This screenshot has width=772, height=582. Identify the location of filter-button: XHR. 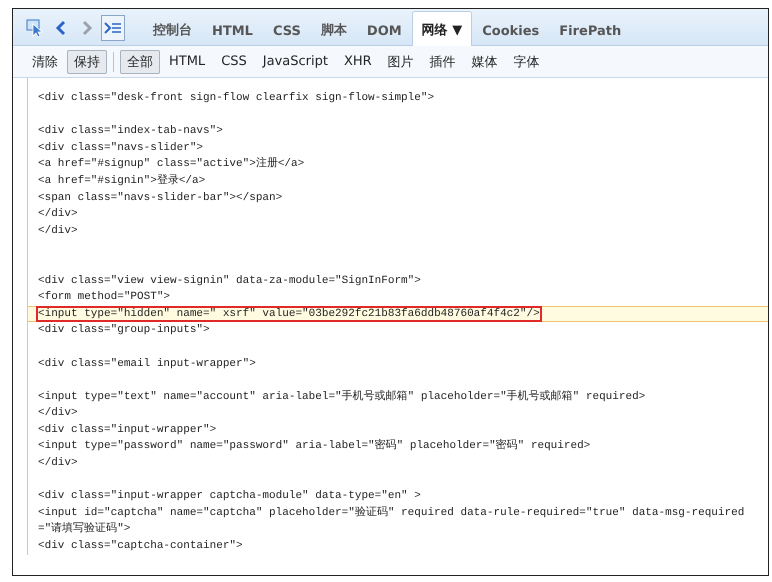
(357, 61).